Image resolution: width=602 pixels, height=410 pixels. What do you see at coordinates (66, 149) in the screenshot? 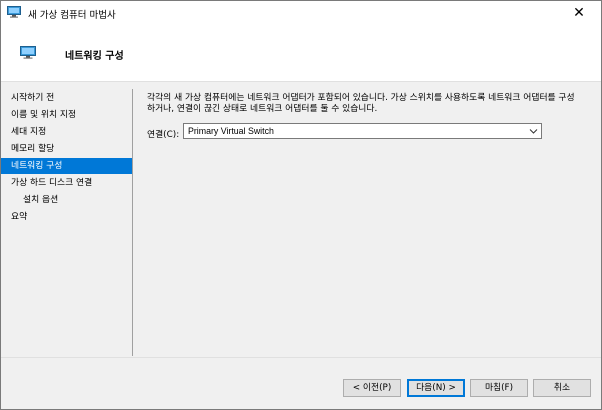
I see `sidebar-item-memory: 메모리 할당` at bounding box center [66, 149].